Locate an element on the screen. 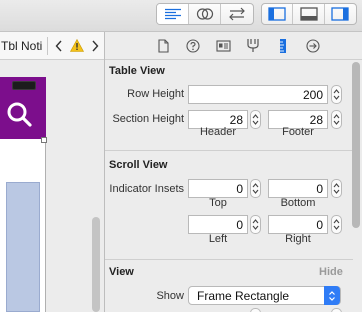 The width and height of the screenshot is (362, 312). warning-icon is located at coordinates (77, 45).